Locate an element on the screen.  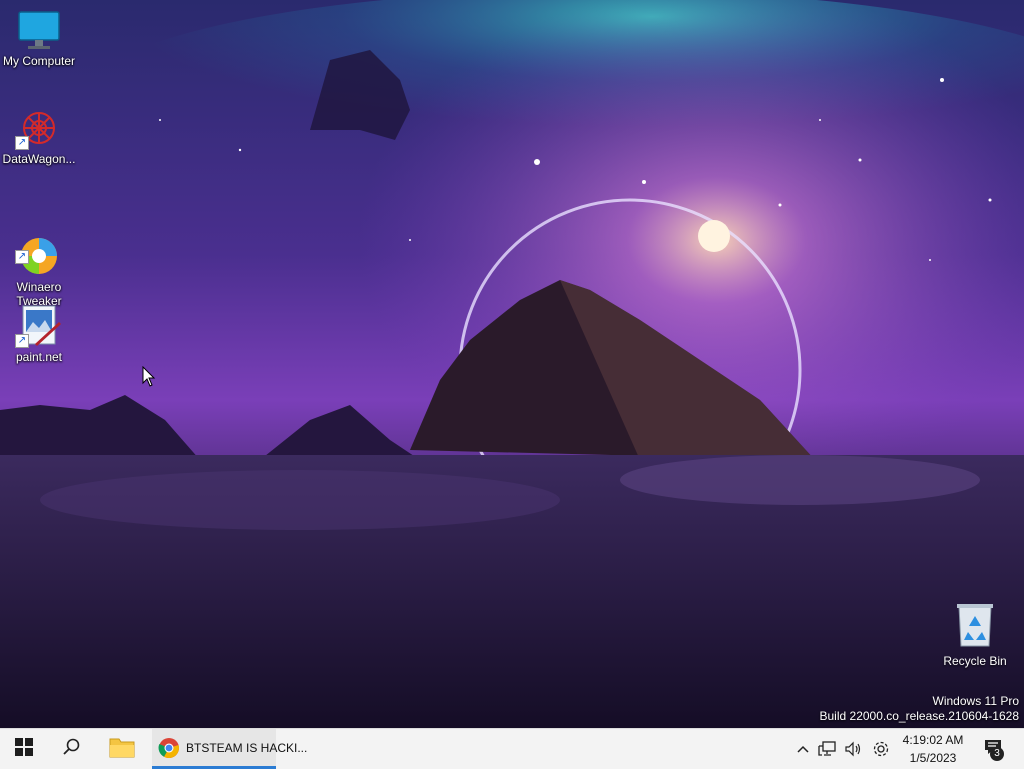
desktop-icon-label: My Computer is located at coordinates (39, 61).